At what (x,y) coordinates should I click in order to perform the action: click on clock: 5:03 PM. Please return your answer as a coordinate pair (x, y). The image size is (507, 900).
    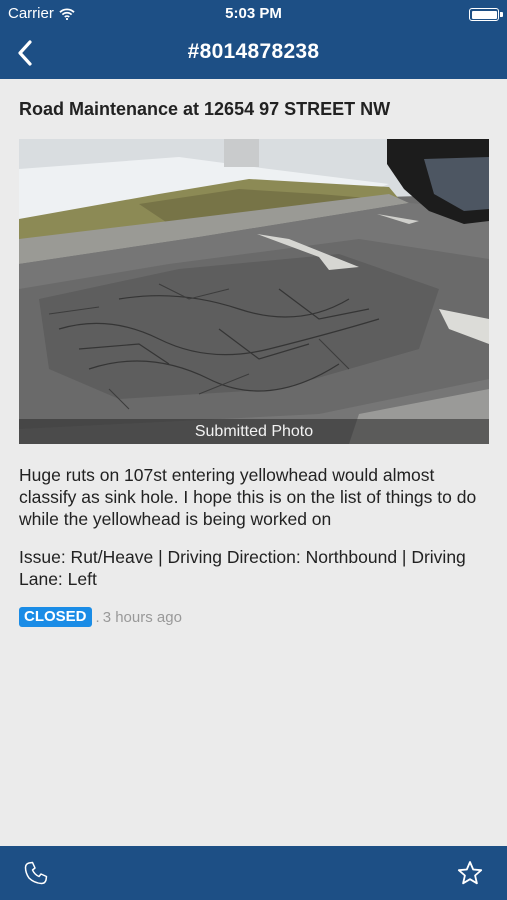
    Looking at the image, I should click on (253, 13).